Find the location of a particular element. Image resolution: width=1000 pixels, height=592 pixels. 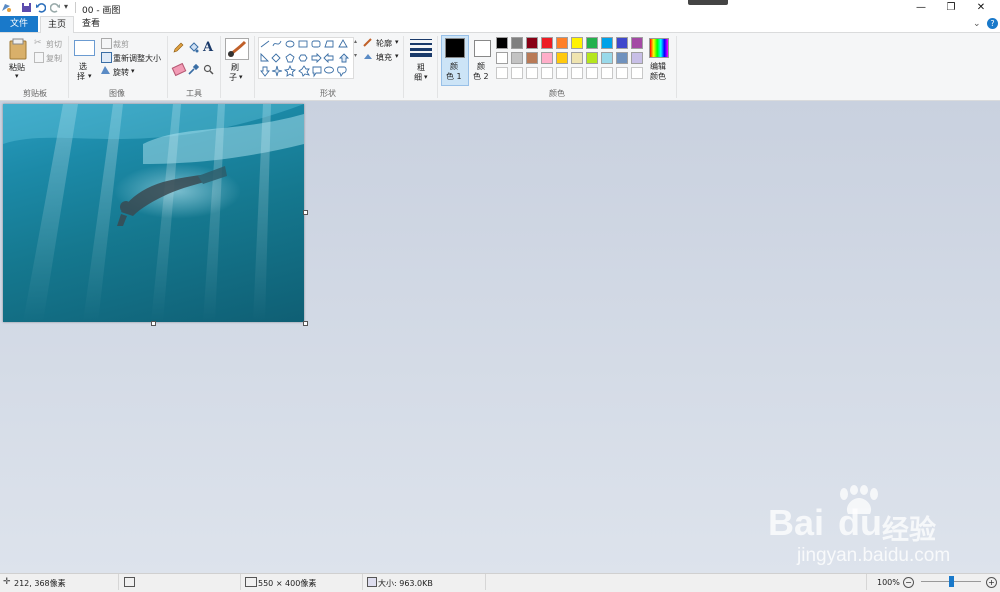

redo-icon is located at coordinates (55, 7).